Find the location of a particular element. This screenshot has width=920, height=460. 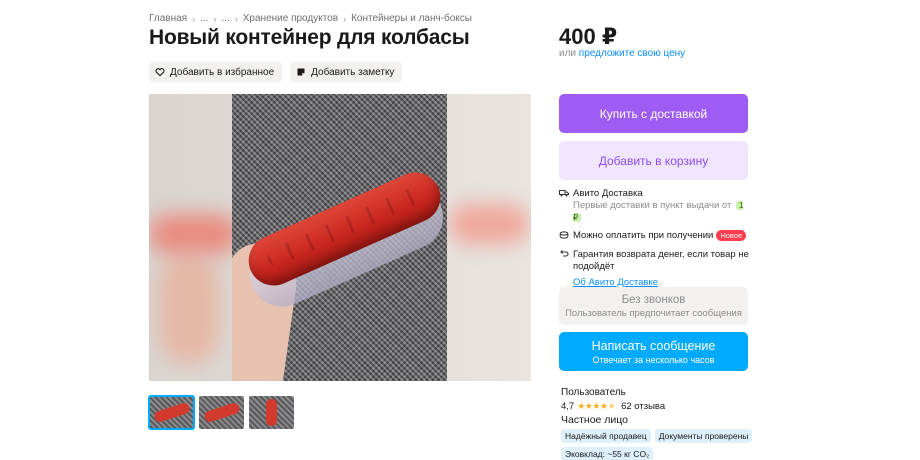

product-photo is located at coordinates (339, 237).